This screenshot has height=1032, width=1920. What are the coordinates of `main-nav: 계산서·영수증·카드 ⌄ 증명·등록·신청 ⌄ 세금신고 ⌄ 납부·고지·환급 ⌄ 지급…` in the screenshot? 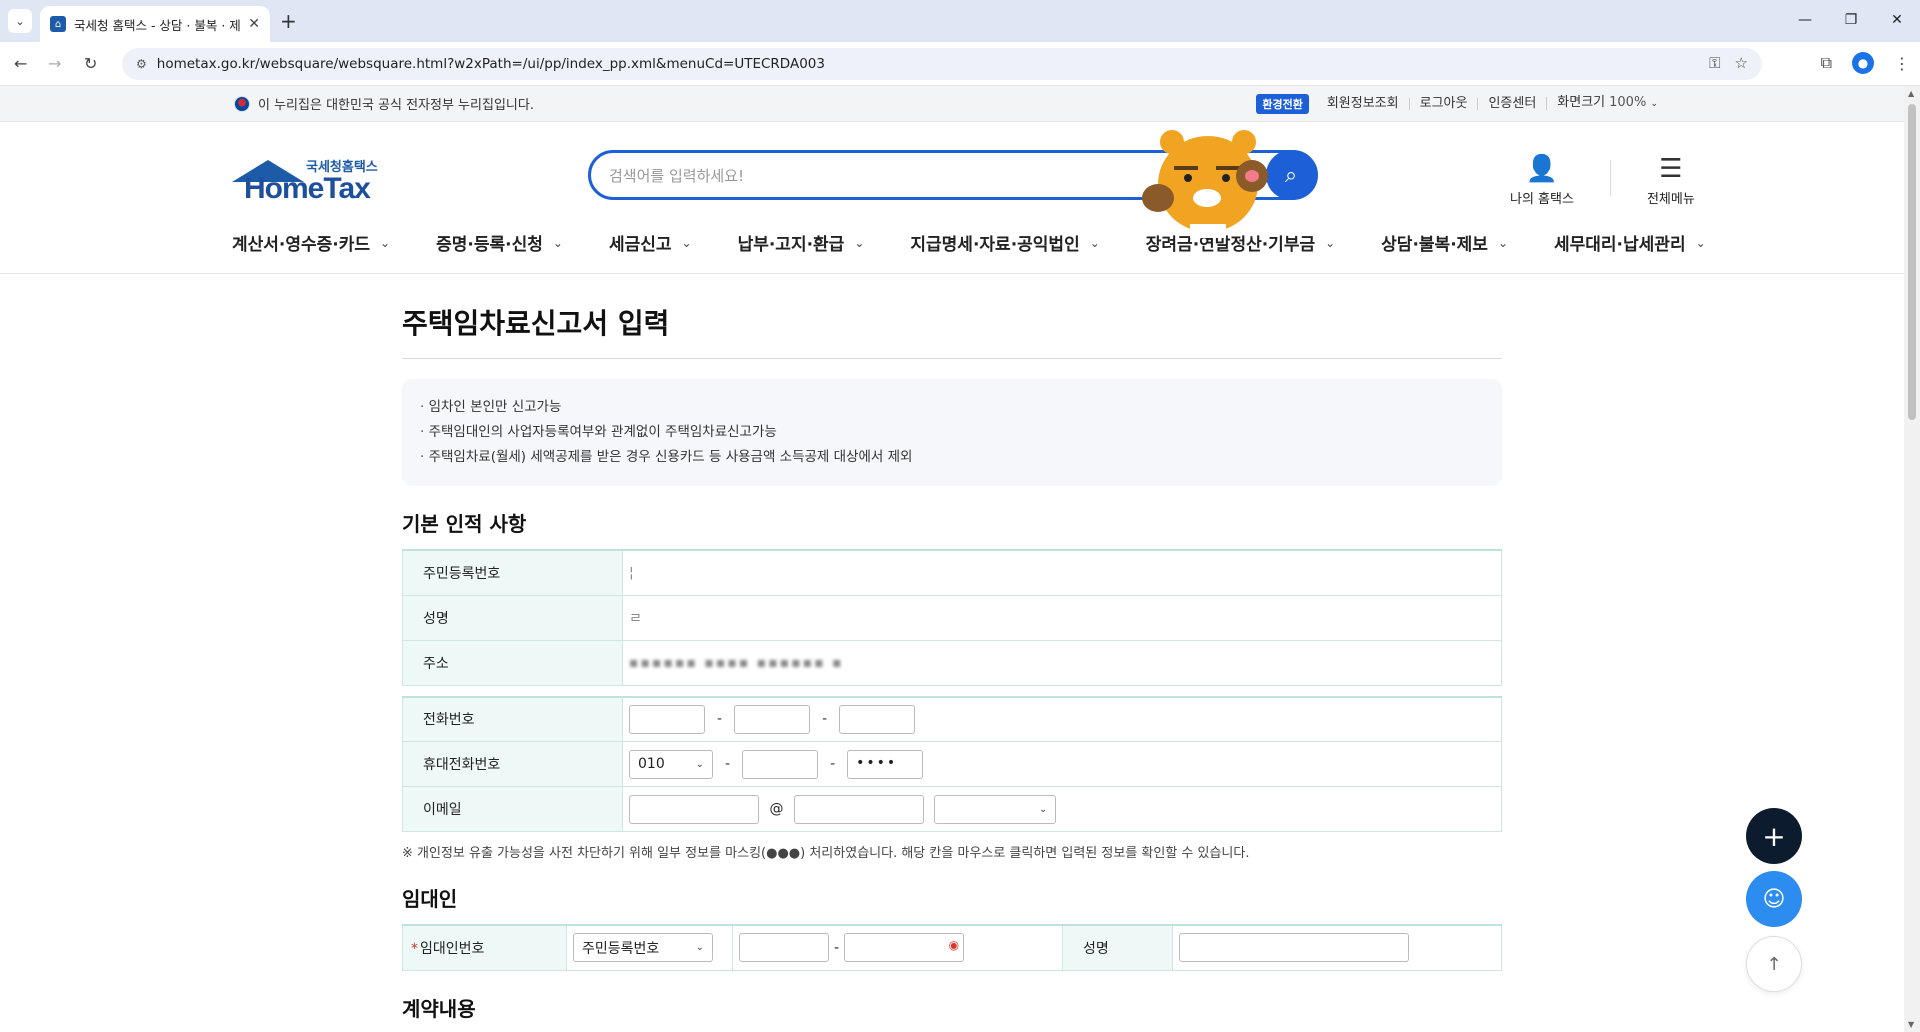 It's located at (952, 248).